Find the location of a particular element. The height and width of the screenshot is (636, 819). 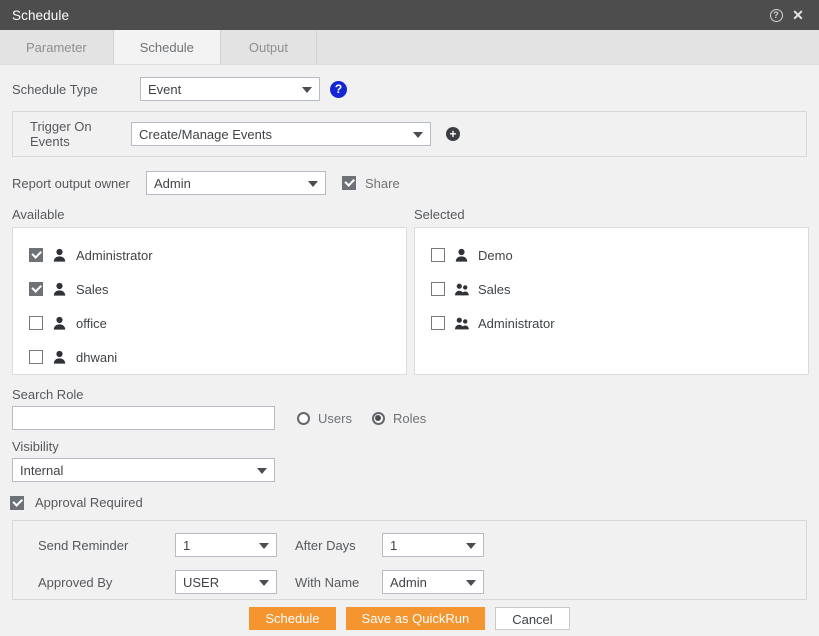

send-reminder-row: Send Reminder 1 After Days 1 is located at coordinates (409, 545).